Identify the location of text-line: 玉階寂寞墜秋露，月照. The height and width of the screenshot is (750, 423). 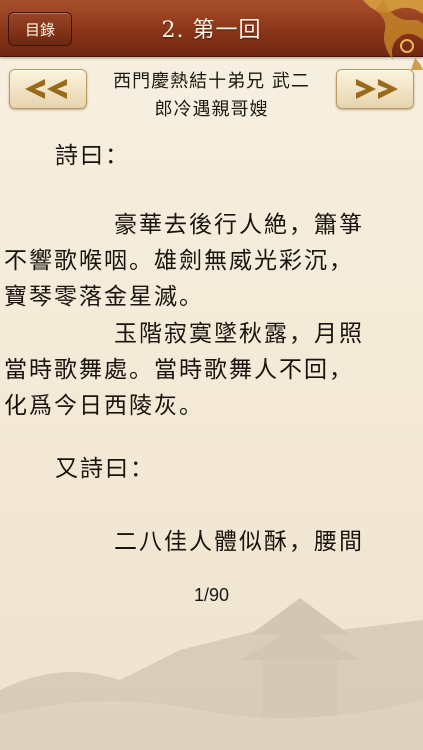
(239, 334).